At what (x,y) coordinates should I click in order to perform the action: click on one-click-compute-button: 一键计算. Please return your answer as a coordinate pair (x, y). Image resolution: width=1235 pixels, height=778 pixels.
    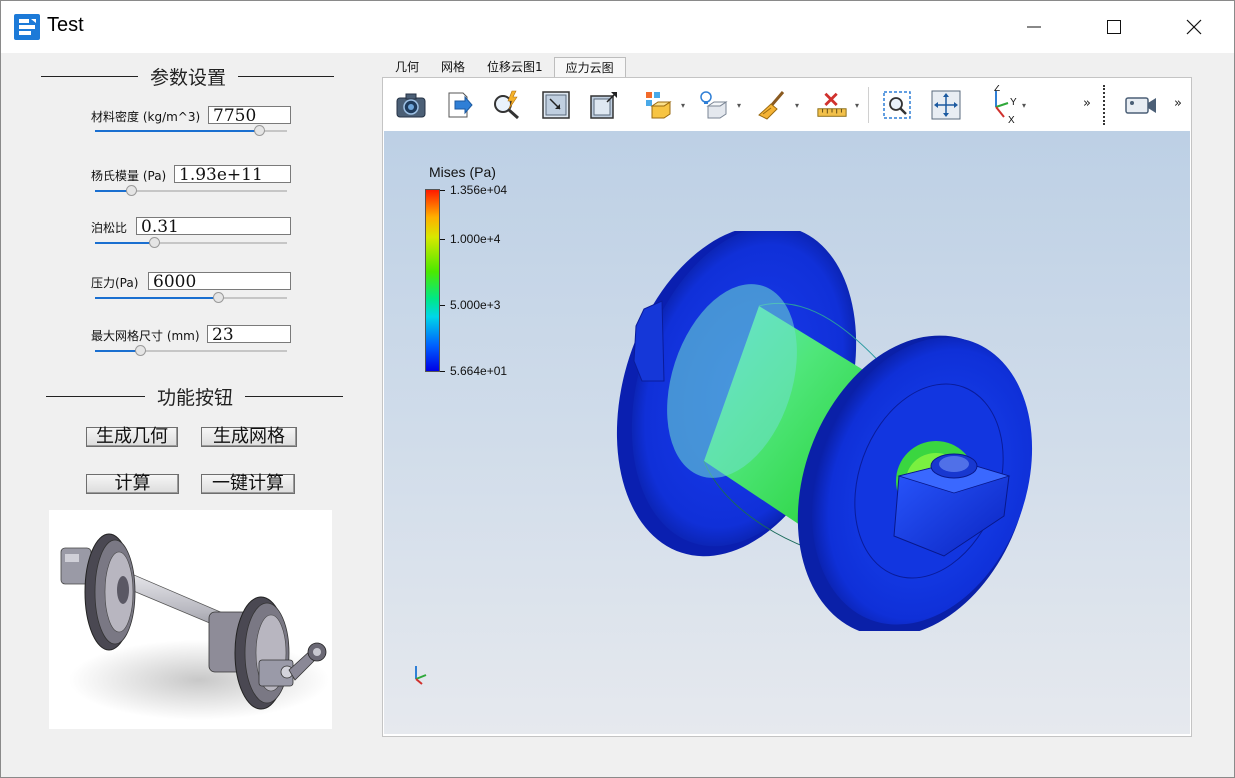
    Looking at the image, I should click on (248, 484).